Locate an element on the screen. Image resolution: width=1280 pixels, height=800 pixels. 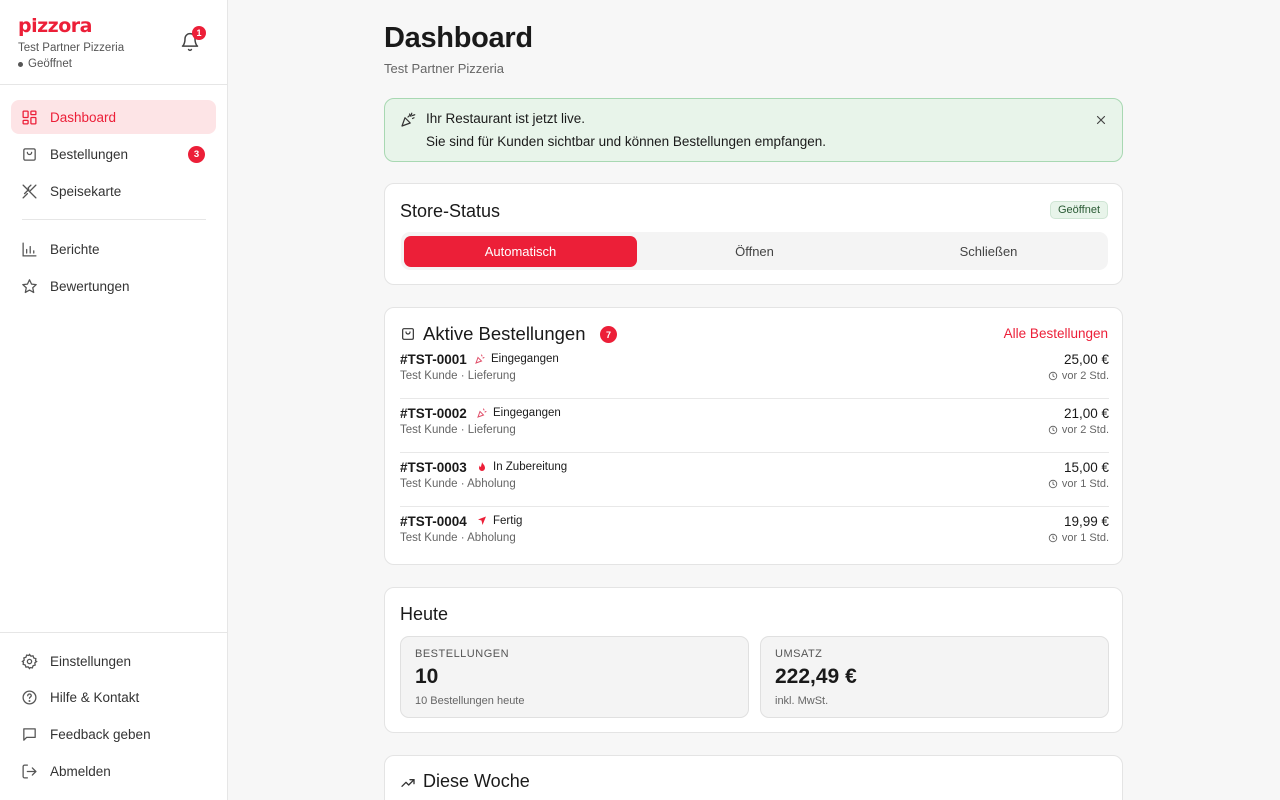
order-status-label: Fertig is located at coordinates (508, 521).